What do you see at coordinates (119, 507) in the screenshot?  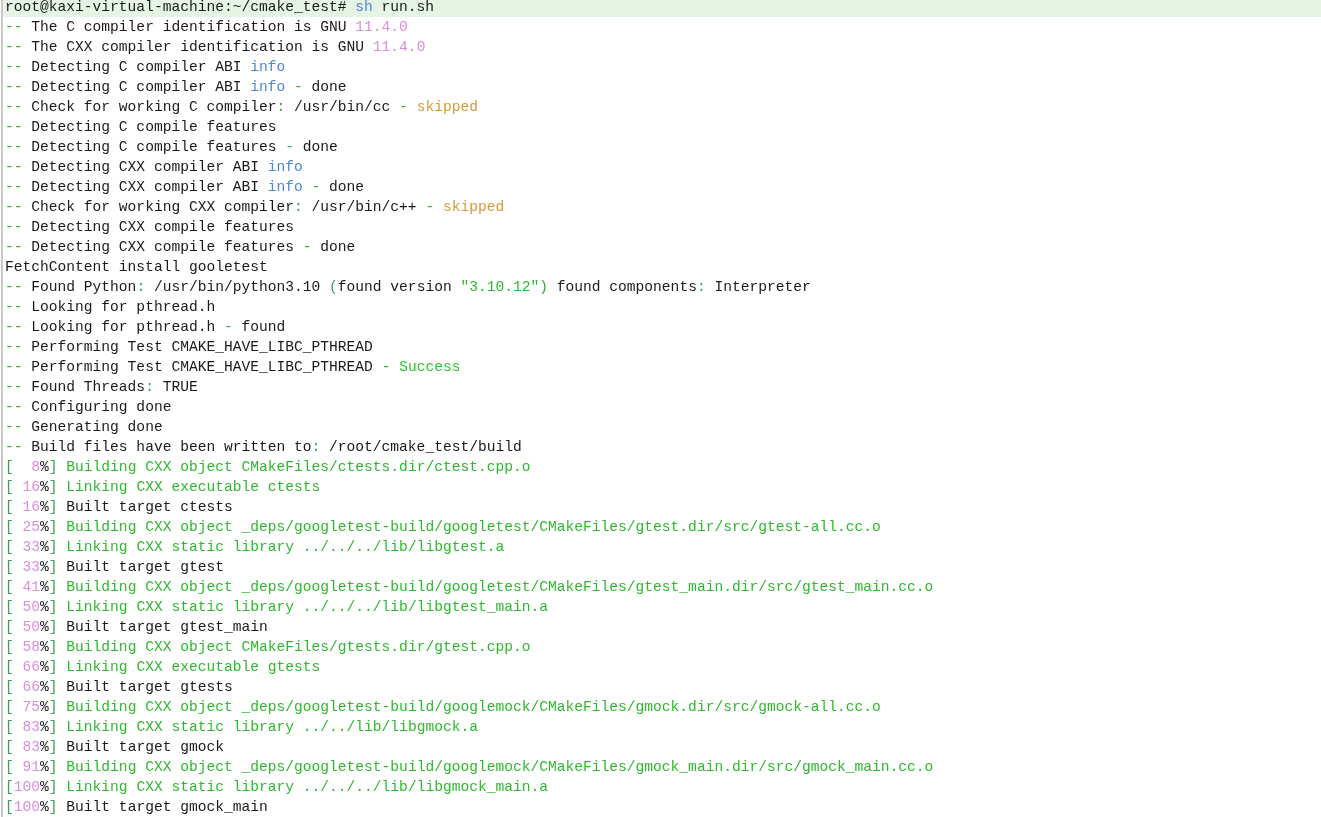 I see `output-line: [ 16%] Built target ctests` at bounding box center [119, 507].